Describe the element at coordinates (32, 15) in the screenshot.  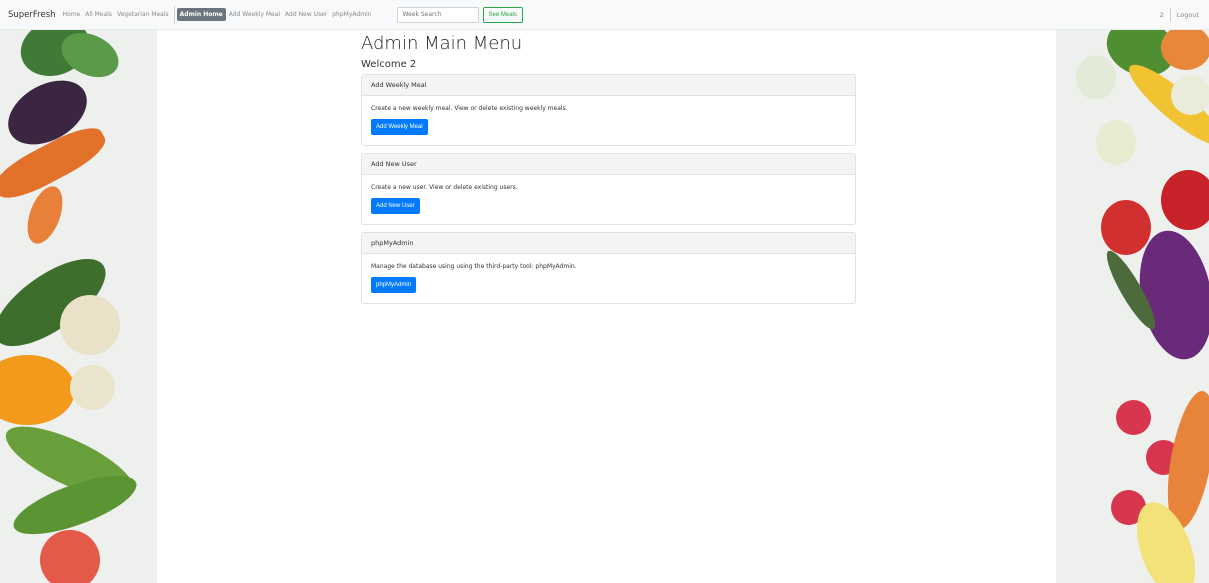
I see `brand-logo: SuperFresh` at that location.